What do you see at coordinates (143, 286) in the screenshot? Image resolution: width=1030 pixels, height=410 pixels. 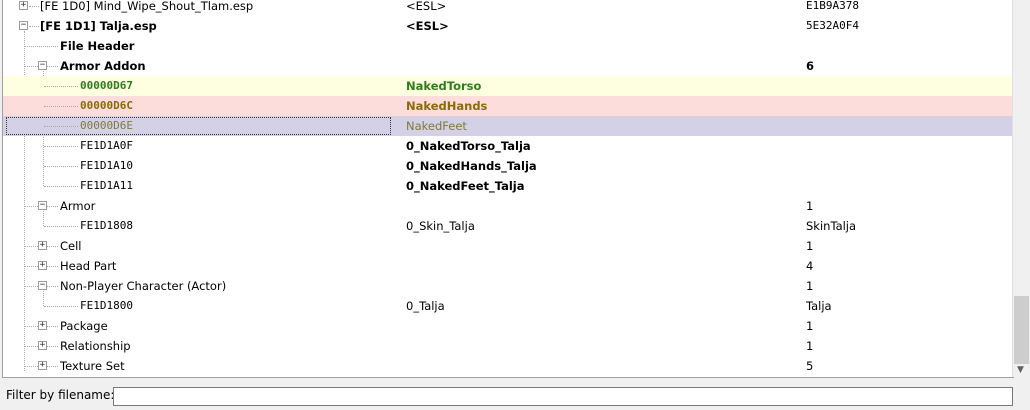 I see `group-name: Non-Player Character (Actor)` at bounding box center [143, 286].